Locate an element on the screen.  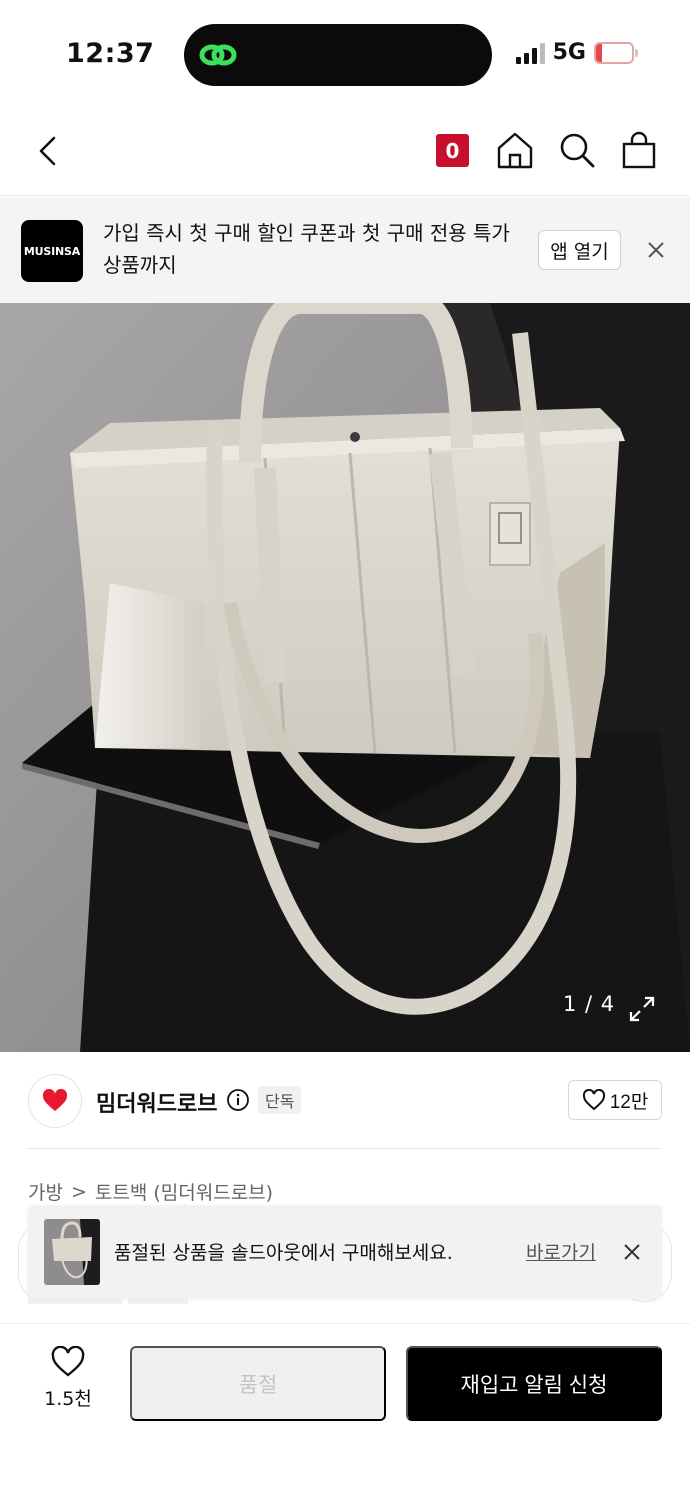
toast-product-thumbnail is located at coordinates (72, 1252).